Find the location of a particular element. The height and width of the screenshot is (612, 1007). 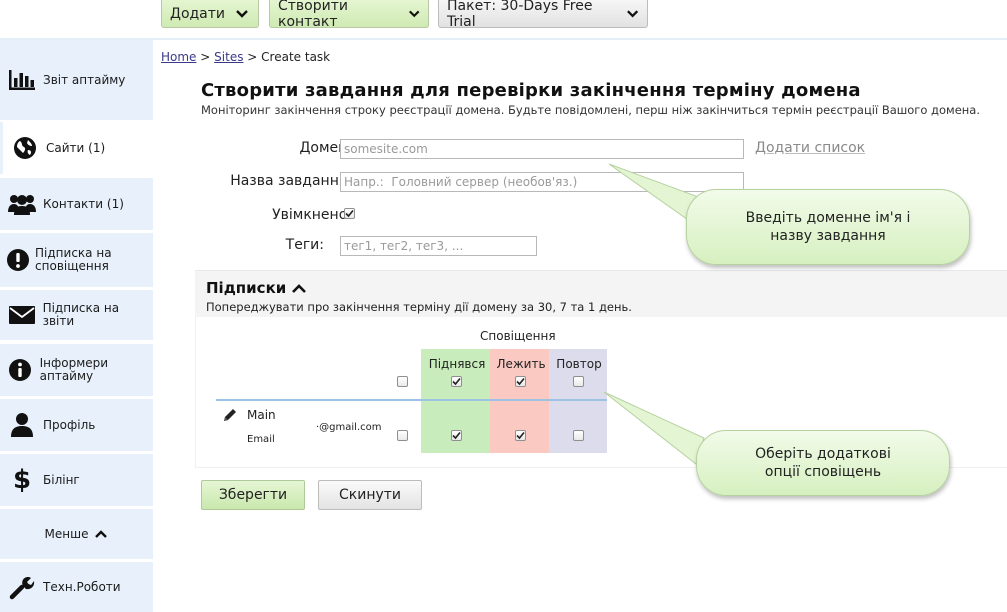

sidebar-item-alert-subscription: Підписка на сповіщення is located at coordinates (76, 260).